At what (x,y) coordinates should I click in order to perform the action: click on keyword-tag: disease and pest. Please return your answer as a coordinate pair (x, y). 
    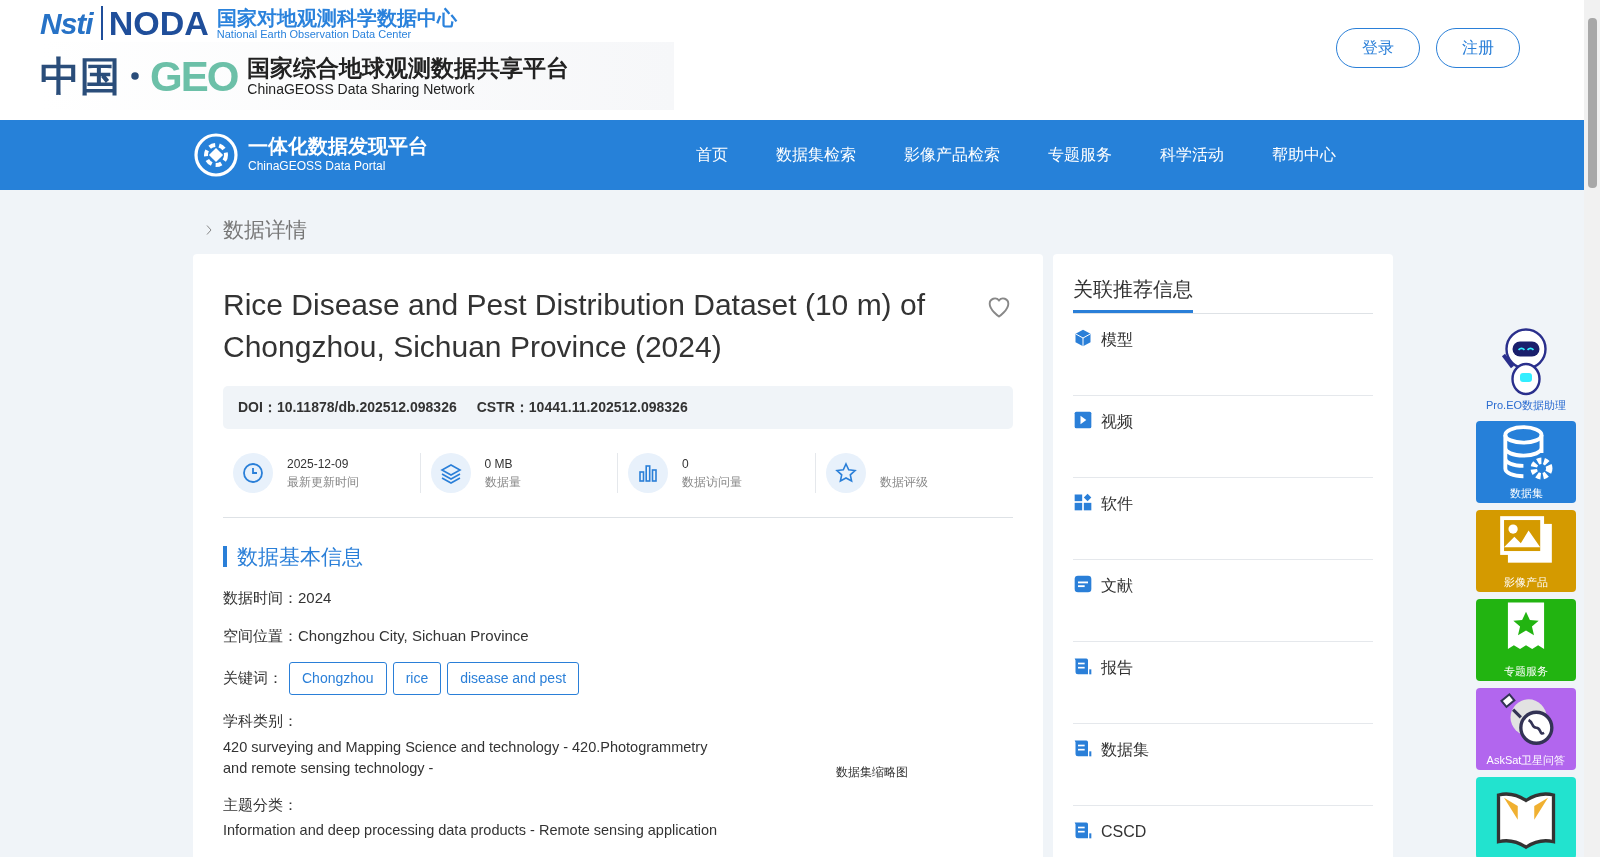
    Looking at the image, I should click on (513, 678).